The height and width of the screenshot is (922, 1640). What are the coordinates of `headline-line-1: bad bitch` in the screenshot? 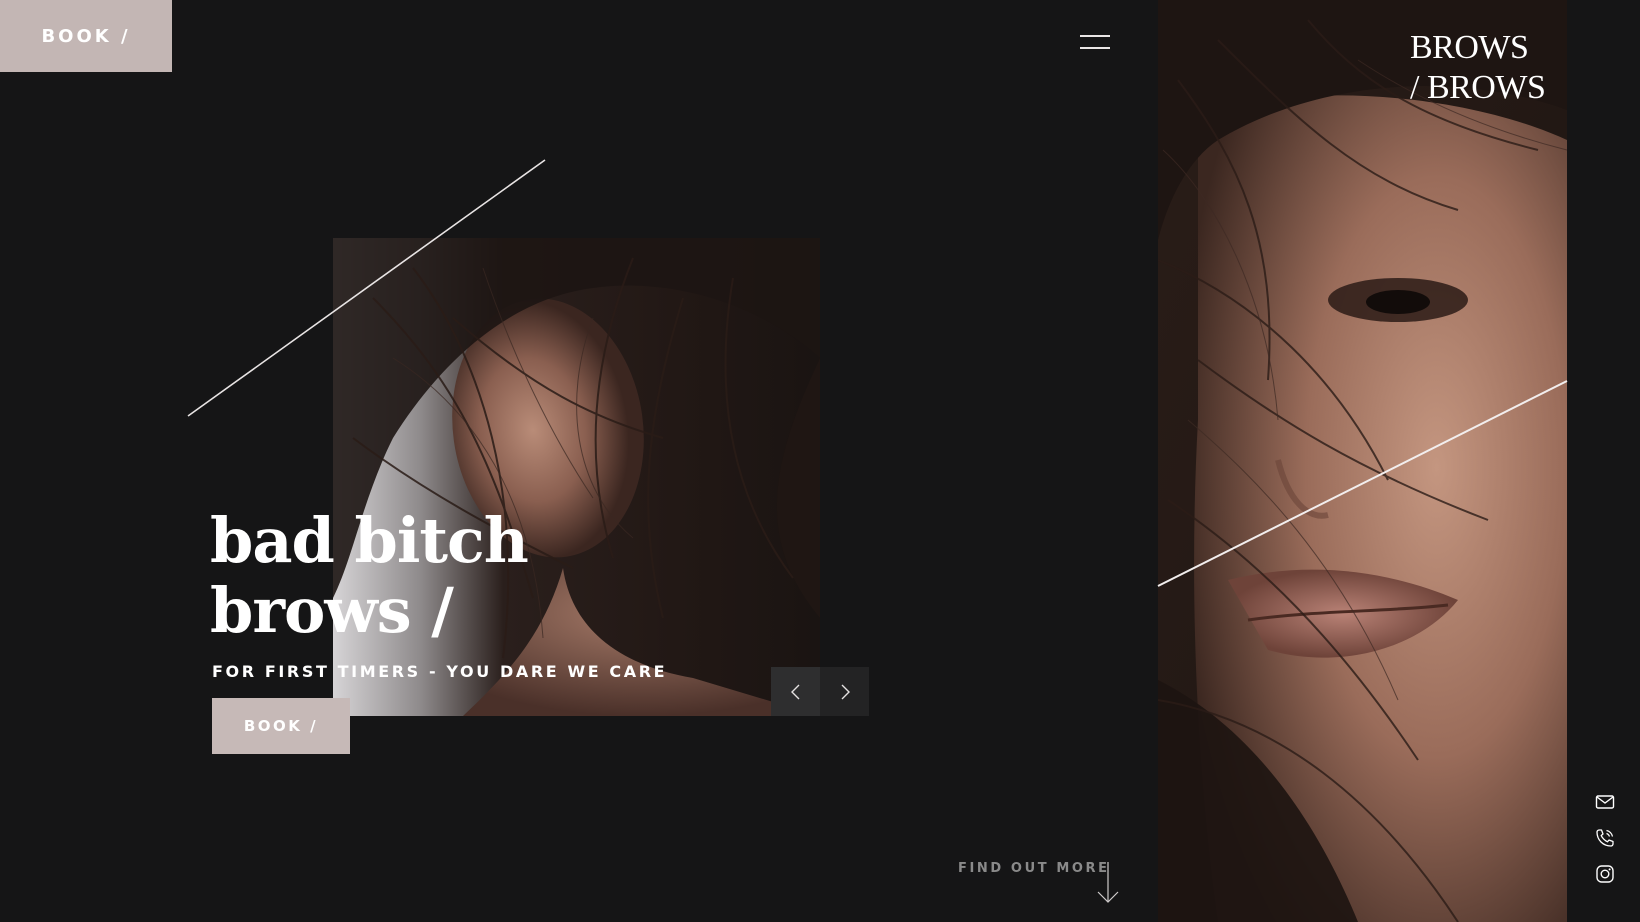 It's located at (369, 540).